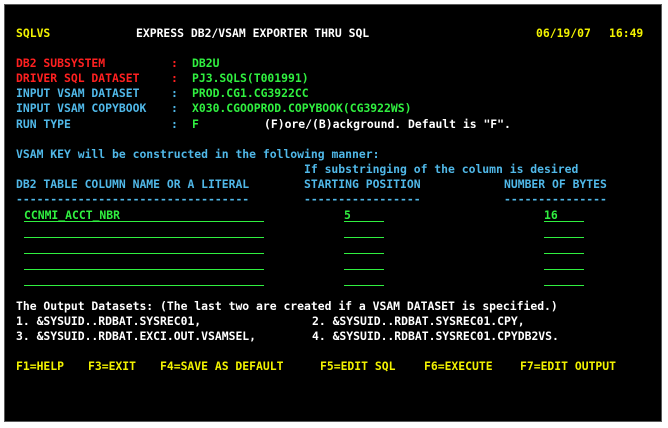 This screenshot has width=668, height=428. What do you see at coordinates (301, 108) in the screenshot?
I see `input-vsam-copybook-field: X030.CGOOPROD.COPYBOOK(CG3922WS)` at bounding box center [301, 108].